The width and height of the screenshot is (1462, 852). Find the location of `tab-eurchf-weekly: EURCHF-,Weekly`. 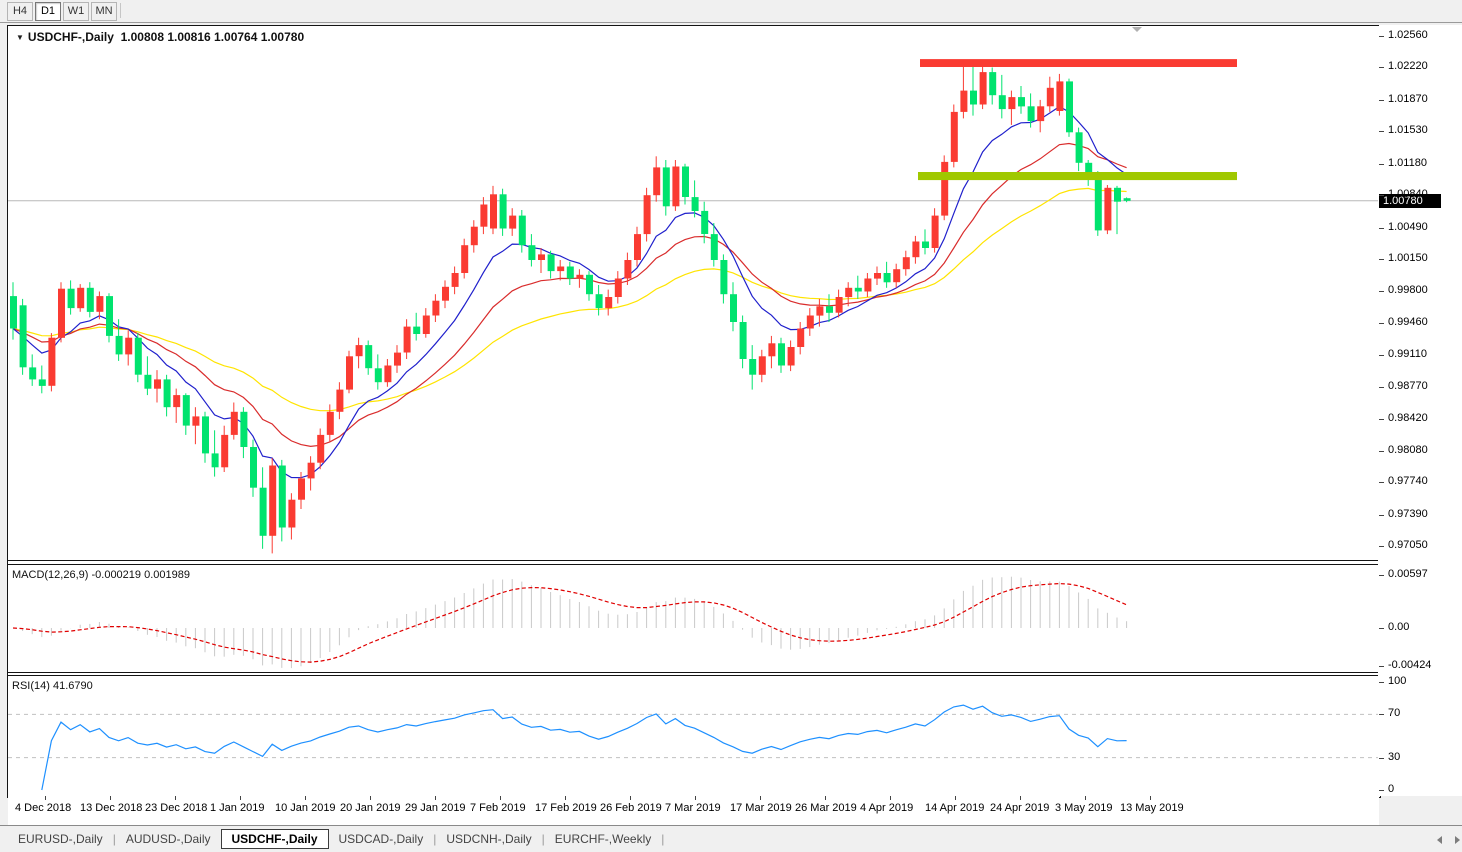

tab-eurchf-weekly: EURCHF-,Weekly is located at coordinates (603, 839).